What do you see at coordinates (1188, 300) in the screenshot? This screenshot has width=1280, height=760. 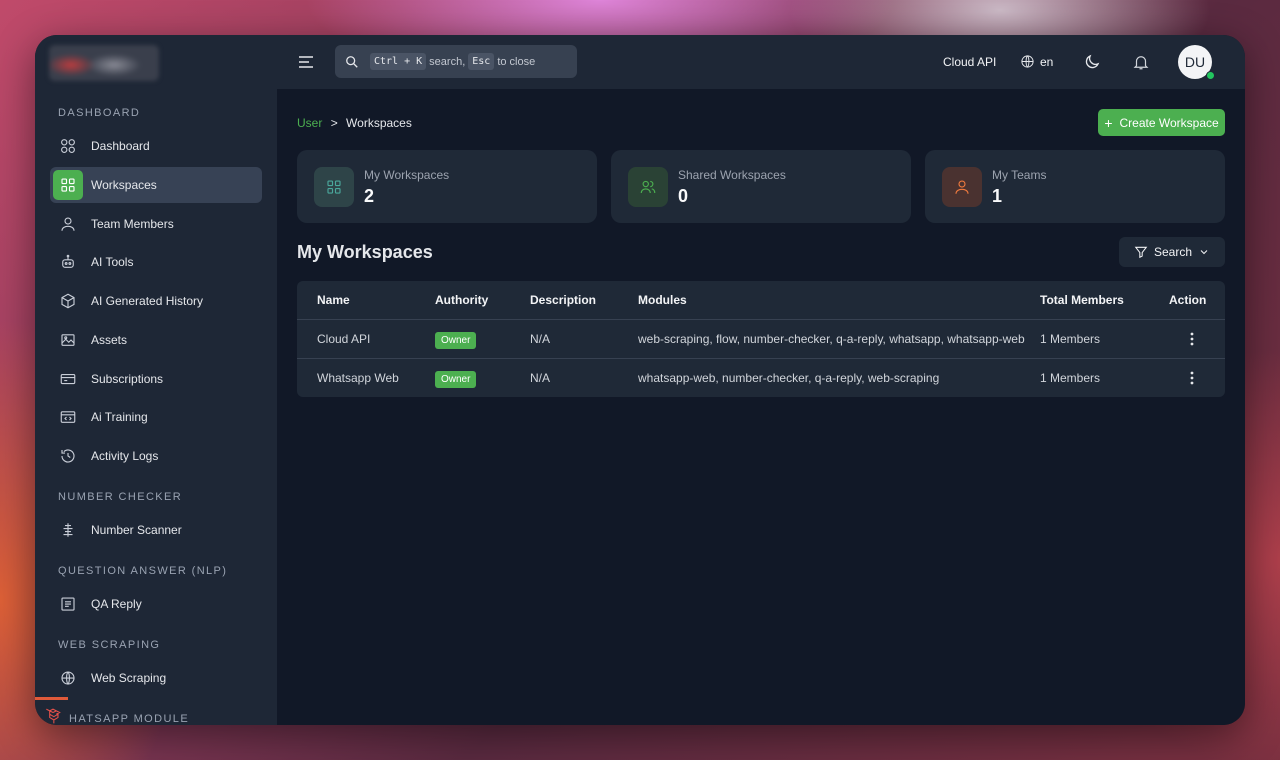 I see `column-header-action: Action` at bounding box center [1188, 300].